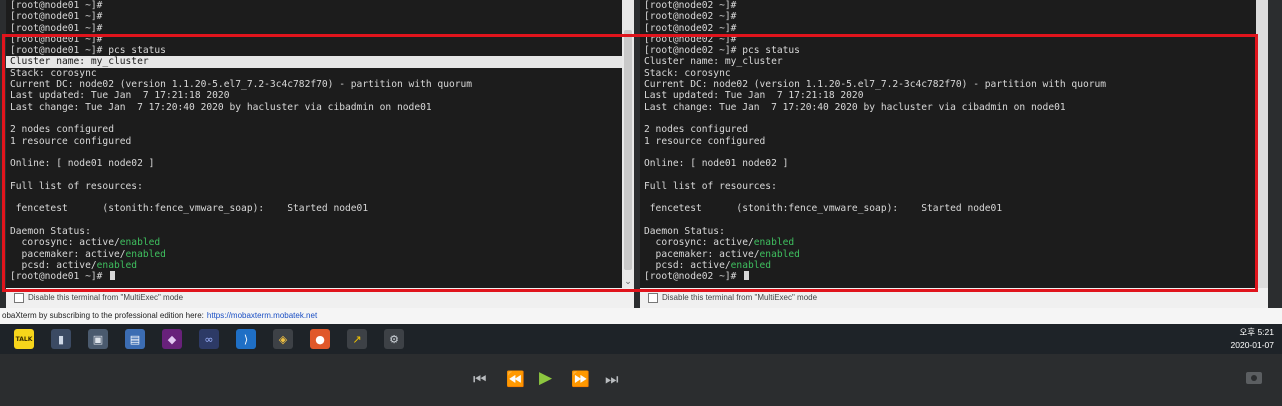 This screenshot has width=1282, height=406. What do you see at coordinates (113, 276) in the screenshot?
I see `terminal-cursor` at bounding box center [113, 276].